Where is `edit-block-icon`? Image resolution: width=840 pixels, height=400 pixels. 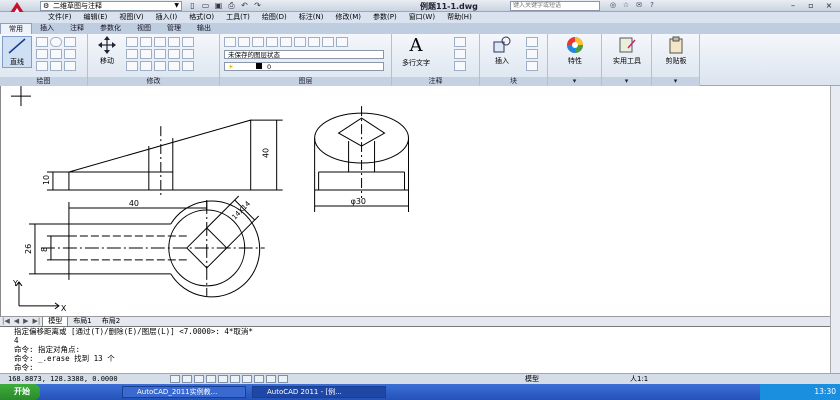
edit-block-icon is located at coordinates (532, 54).